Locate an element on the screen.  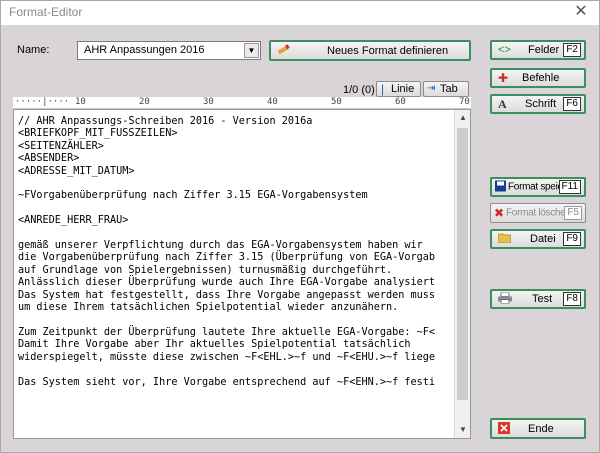
editor-line: <BRIEFKOPF_MIT_FUSSZEILEN> is located at coordinates (97, 133).